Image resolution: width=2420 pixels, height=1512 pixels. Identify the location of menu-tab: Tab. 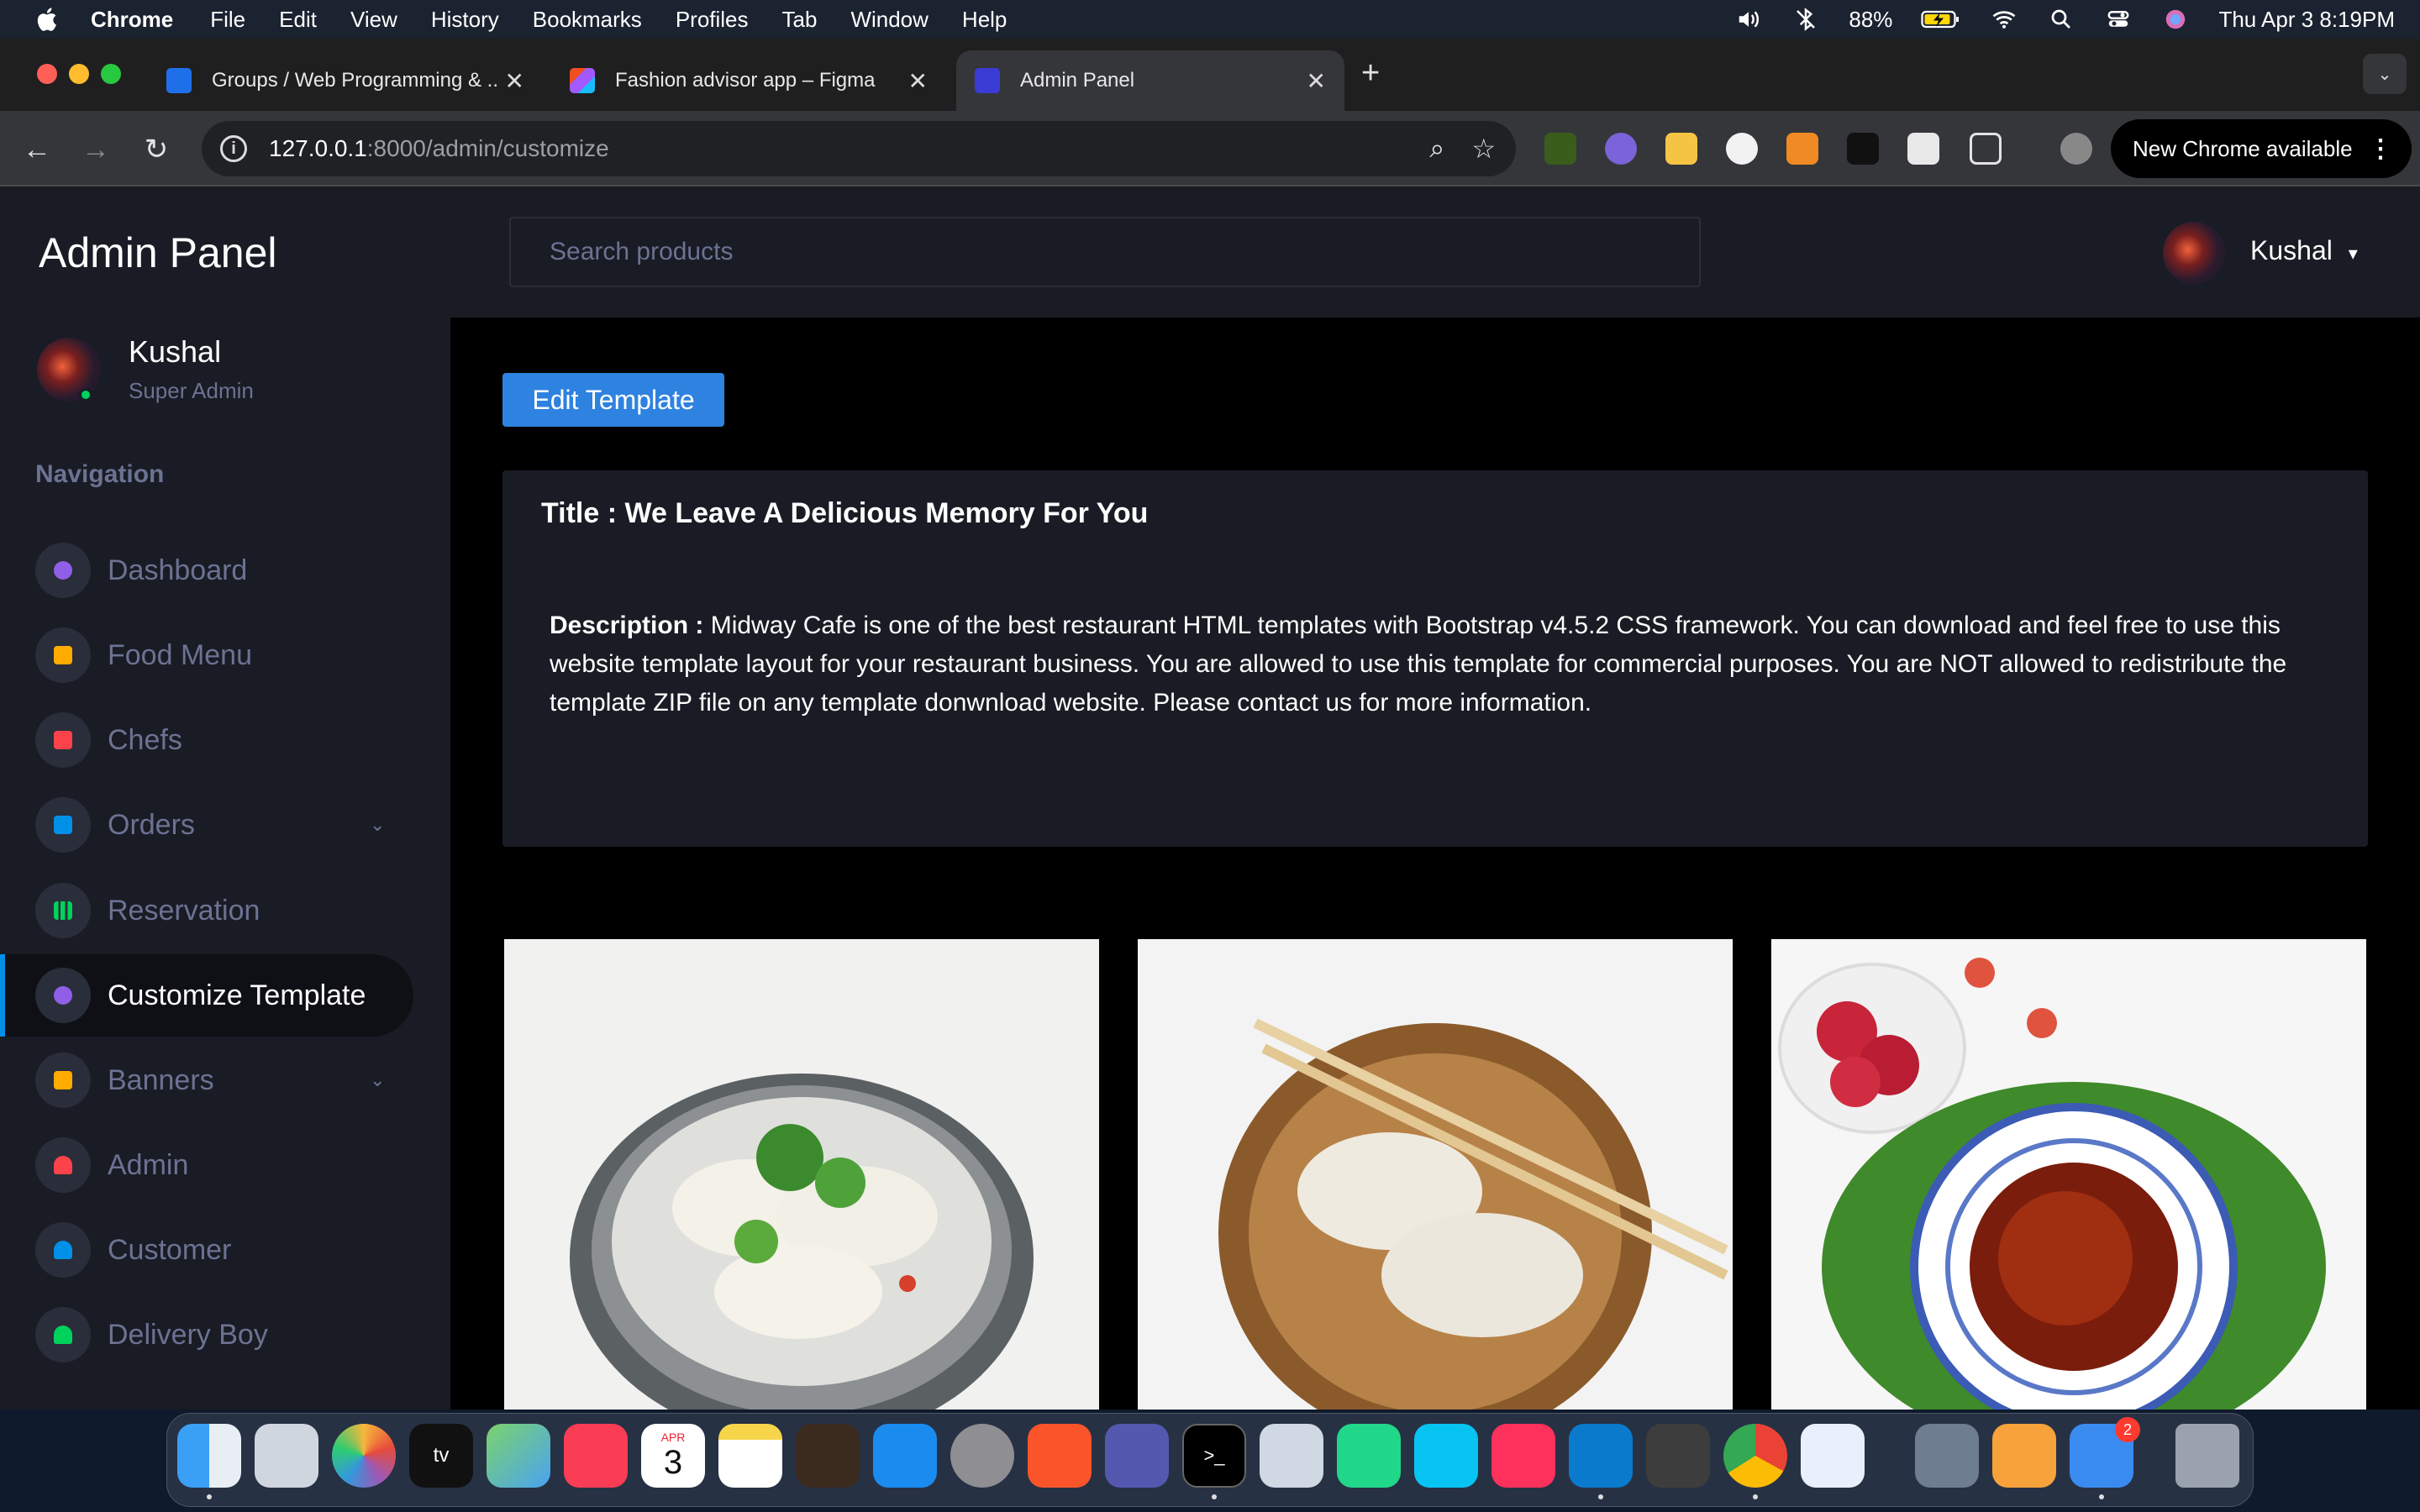
(800, 20).